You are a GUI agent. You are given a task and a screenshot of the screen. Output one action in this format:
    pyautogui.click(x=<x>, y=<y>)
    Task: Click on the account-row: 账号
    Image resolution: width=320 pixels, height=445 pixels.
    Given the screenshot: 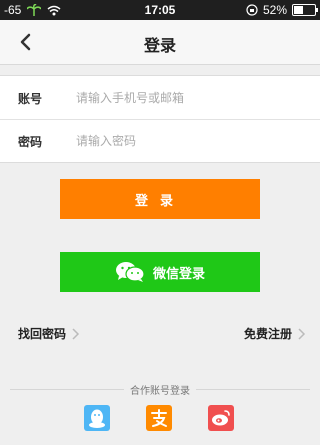 What is the action you would take?
    pyautogui.click(x=160, y=98)
    